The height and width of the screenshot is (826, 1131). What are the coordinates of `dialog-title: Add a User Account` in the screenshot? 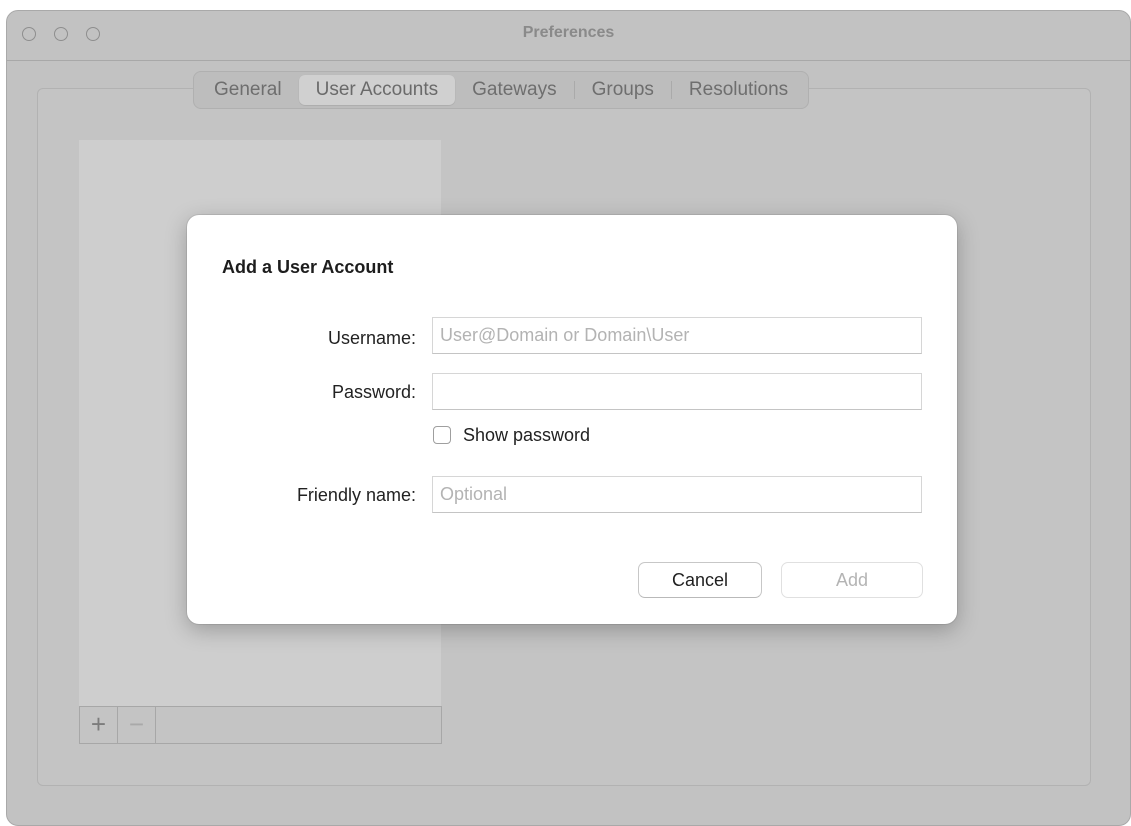 It's located at (308, 267).